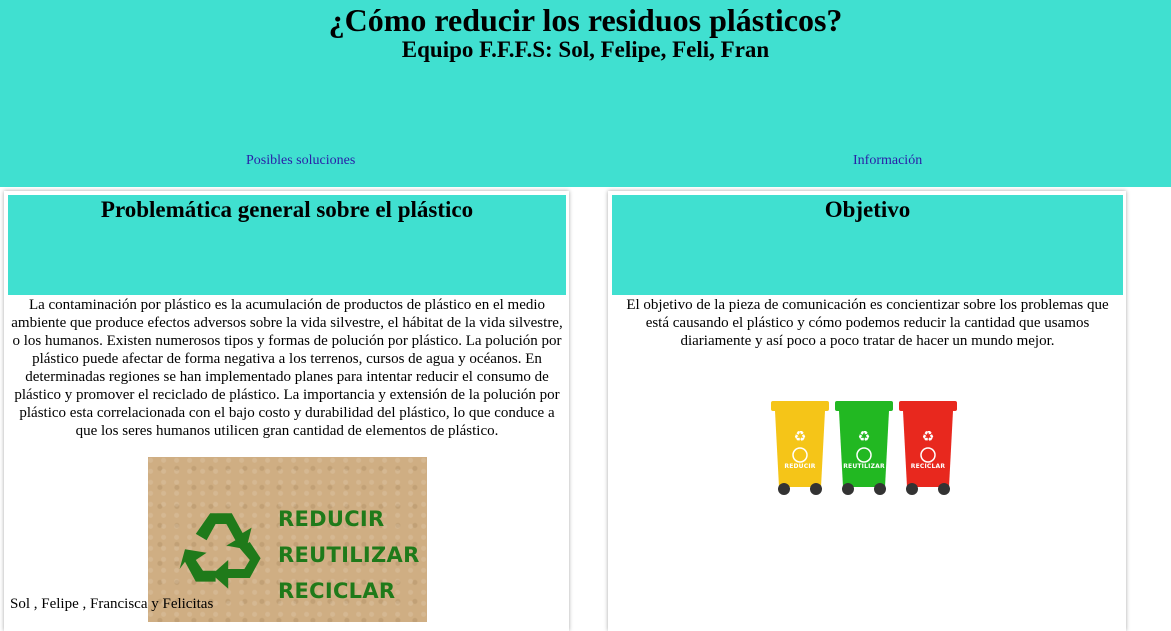  I want to click on recycling-bins-image: ♻ REDUCIR ♻ REUTILIZAR ♻ RECICLAR, so click(867, 447).